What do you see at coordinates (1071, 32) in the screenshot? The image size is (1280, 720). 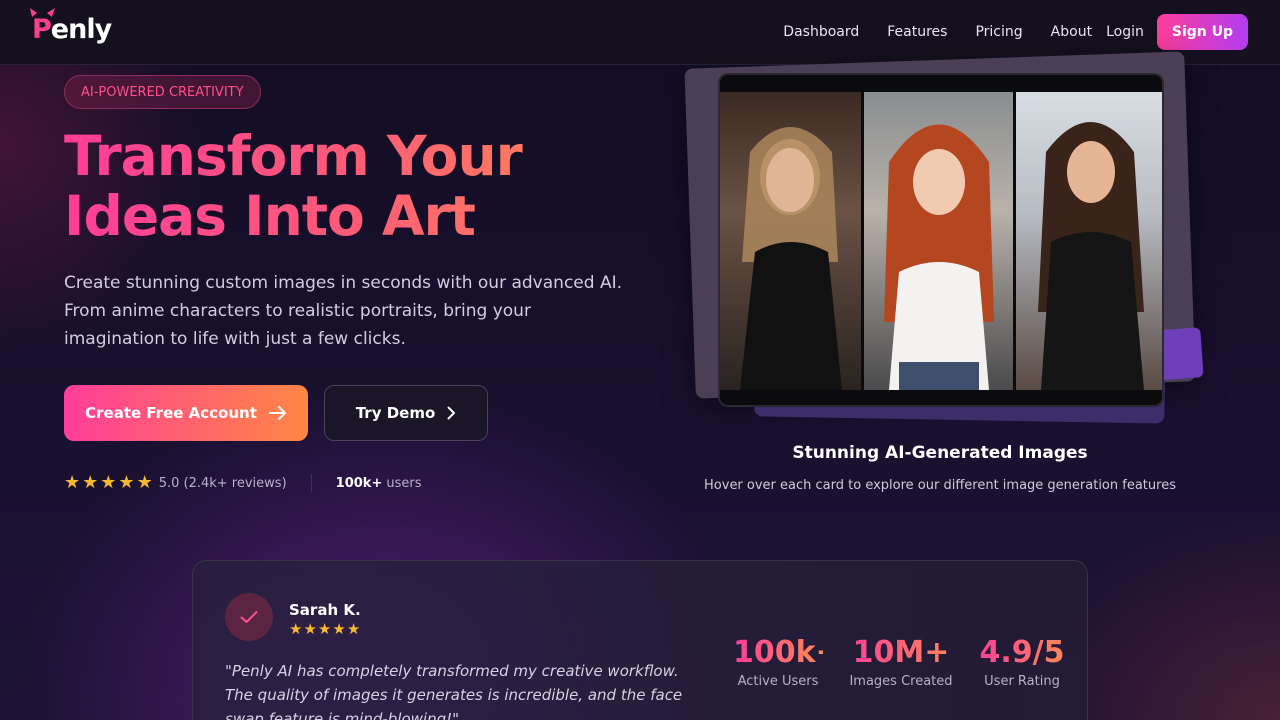 I see `nav-link-about: About` at bounding box center [1071, 32].